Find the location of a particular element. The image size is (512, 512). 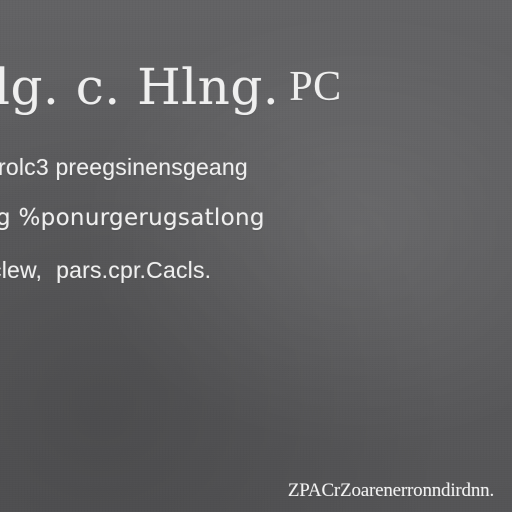

subtitle-line-3: clew, pars.cpr.Cacls. is located at coordinates (105, 270).